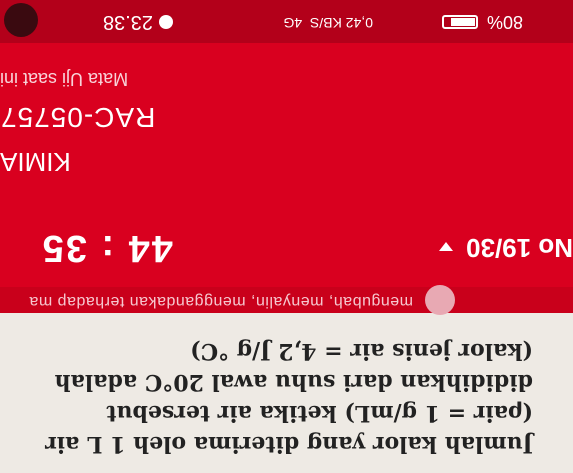 This screenshot has width=573, height=473. I want to click on status-bar: 23.38 0,42 KB/S 4G 80%, so click(286, 21).